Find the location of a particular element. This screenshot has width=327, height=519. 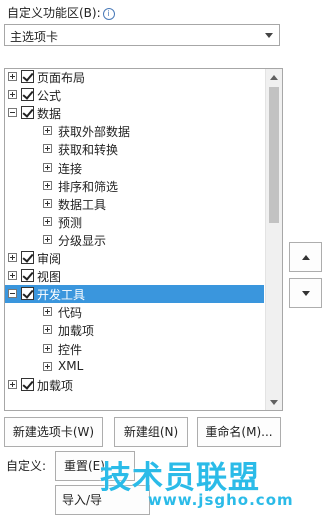

tree-item-label: 排序和筛选 is located at coordinates (88, 186).